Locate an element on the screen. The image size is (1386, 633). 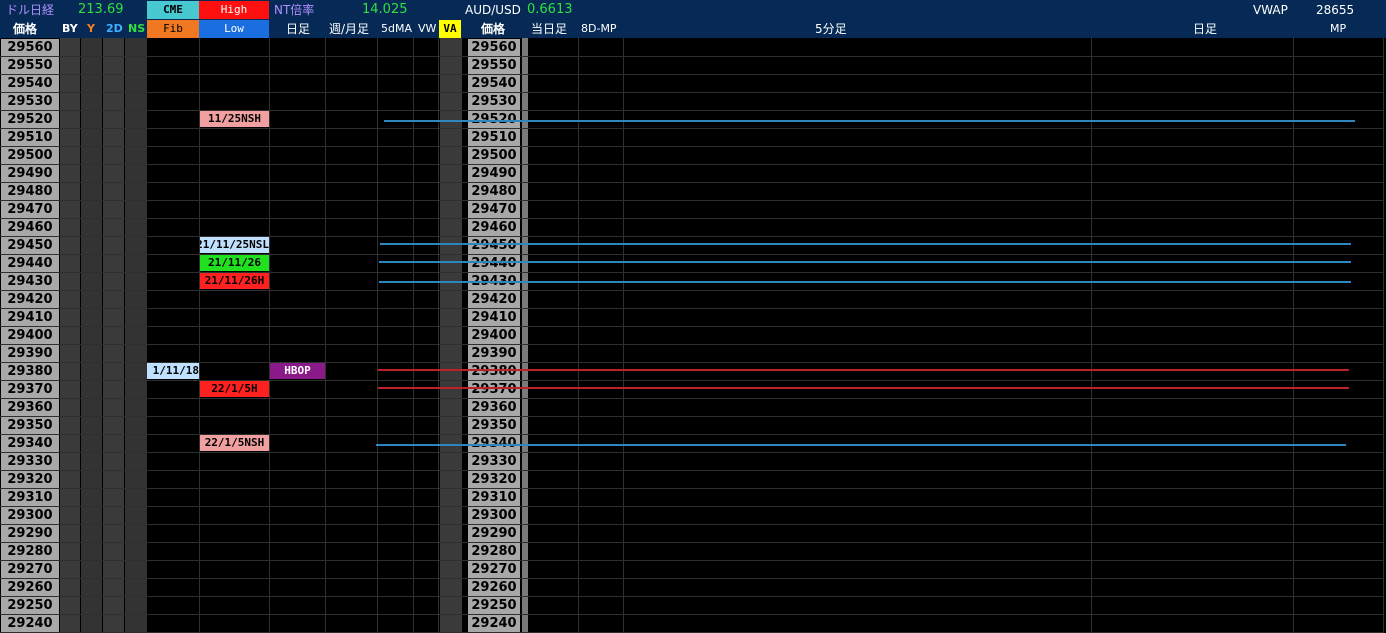
sep-right-edge is located at coordinates (1383, 335).